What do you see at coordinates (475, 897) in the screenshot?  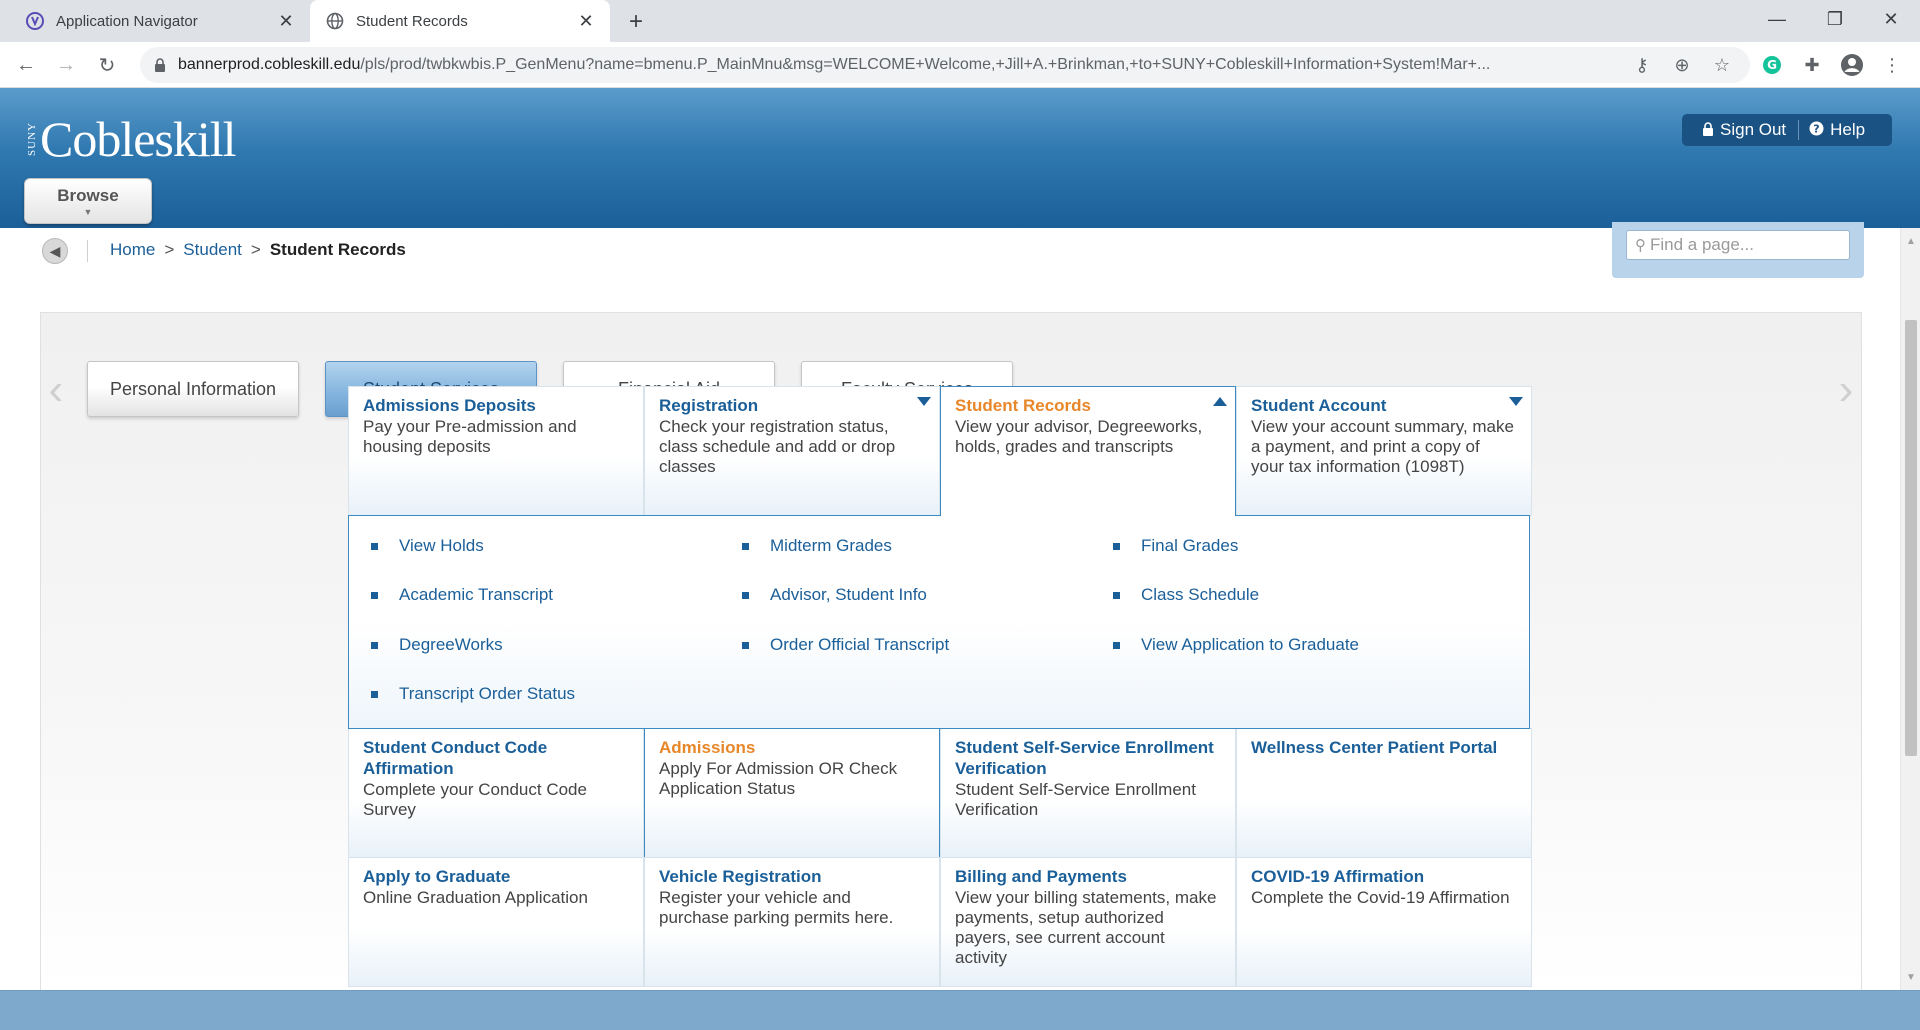 I see `card-description: Online Graduation Application` at bounding box center [475, 897].